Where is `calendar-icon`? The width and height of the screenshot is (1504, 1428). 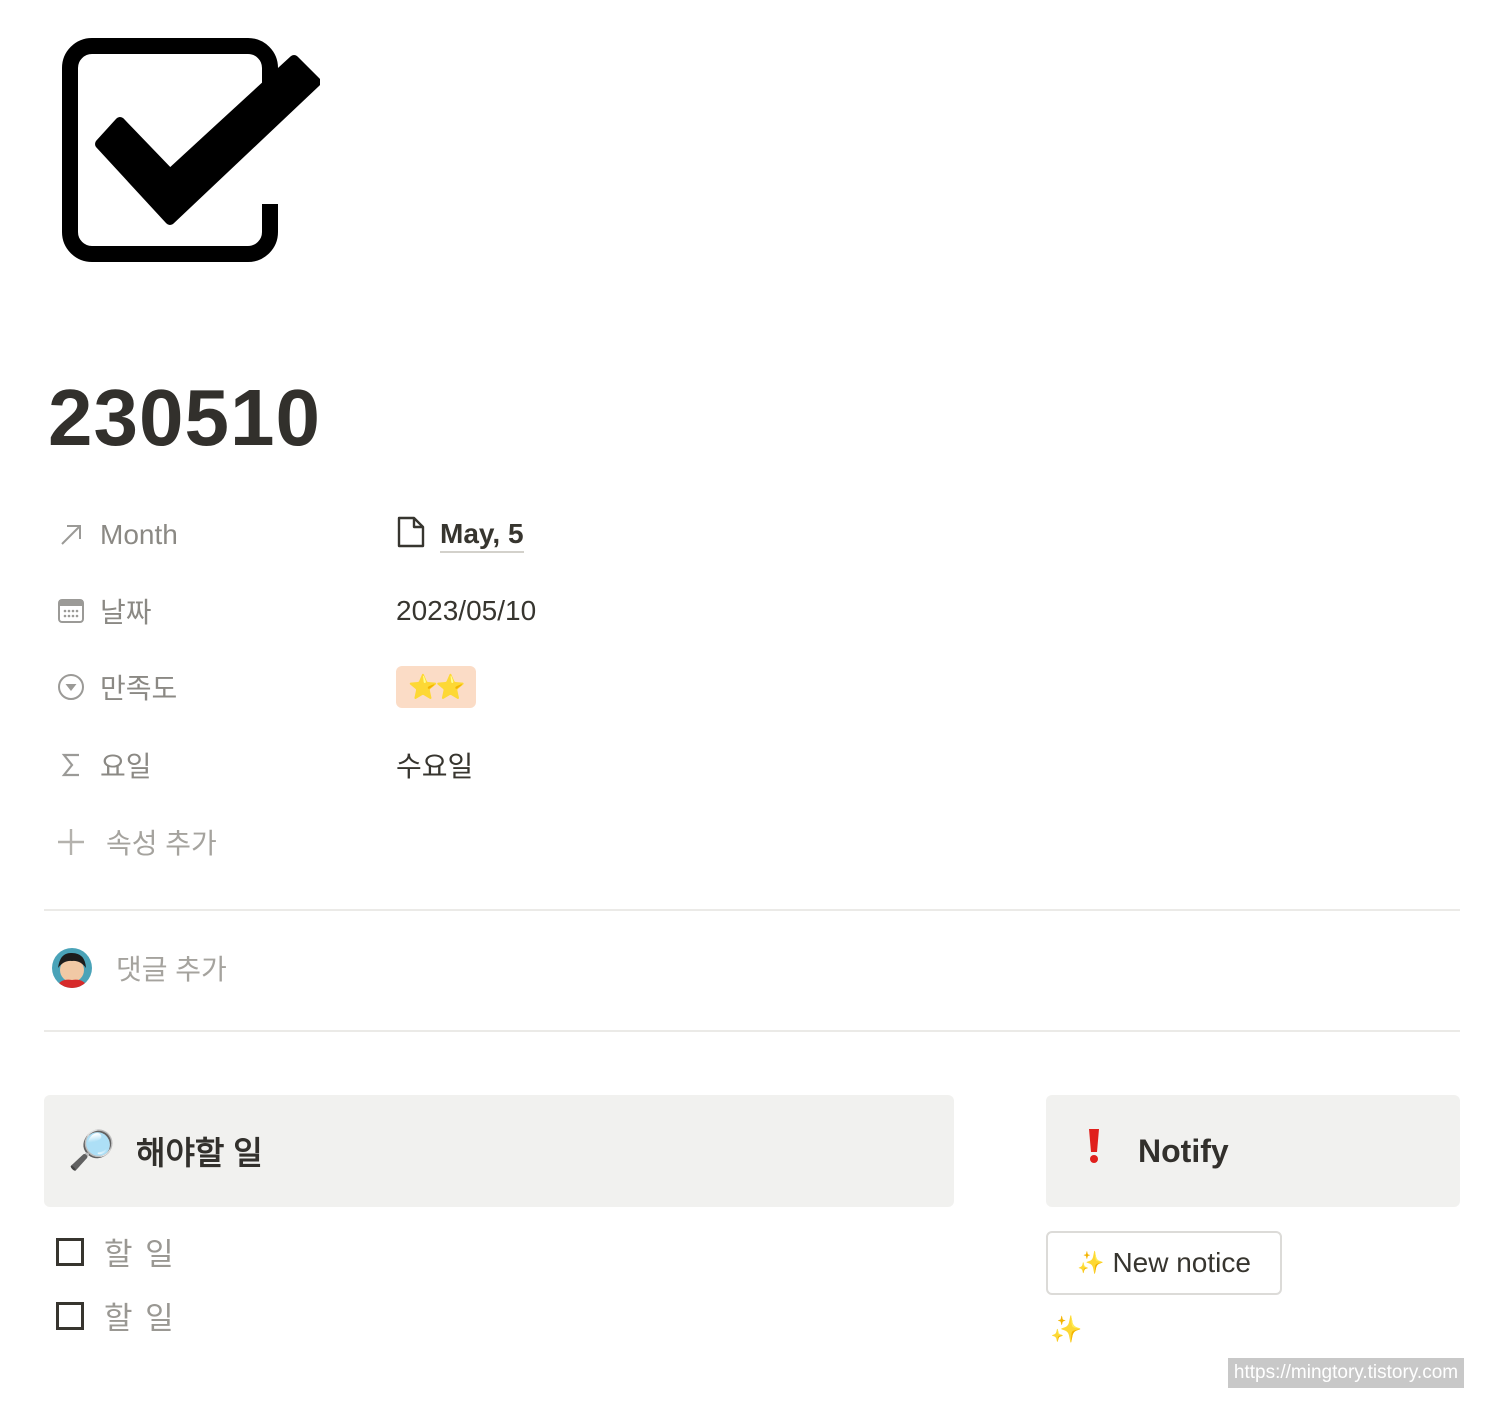 calendar-icon is located at coordinates (71, 611).